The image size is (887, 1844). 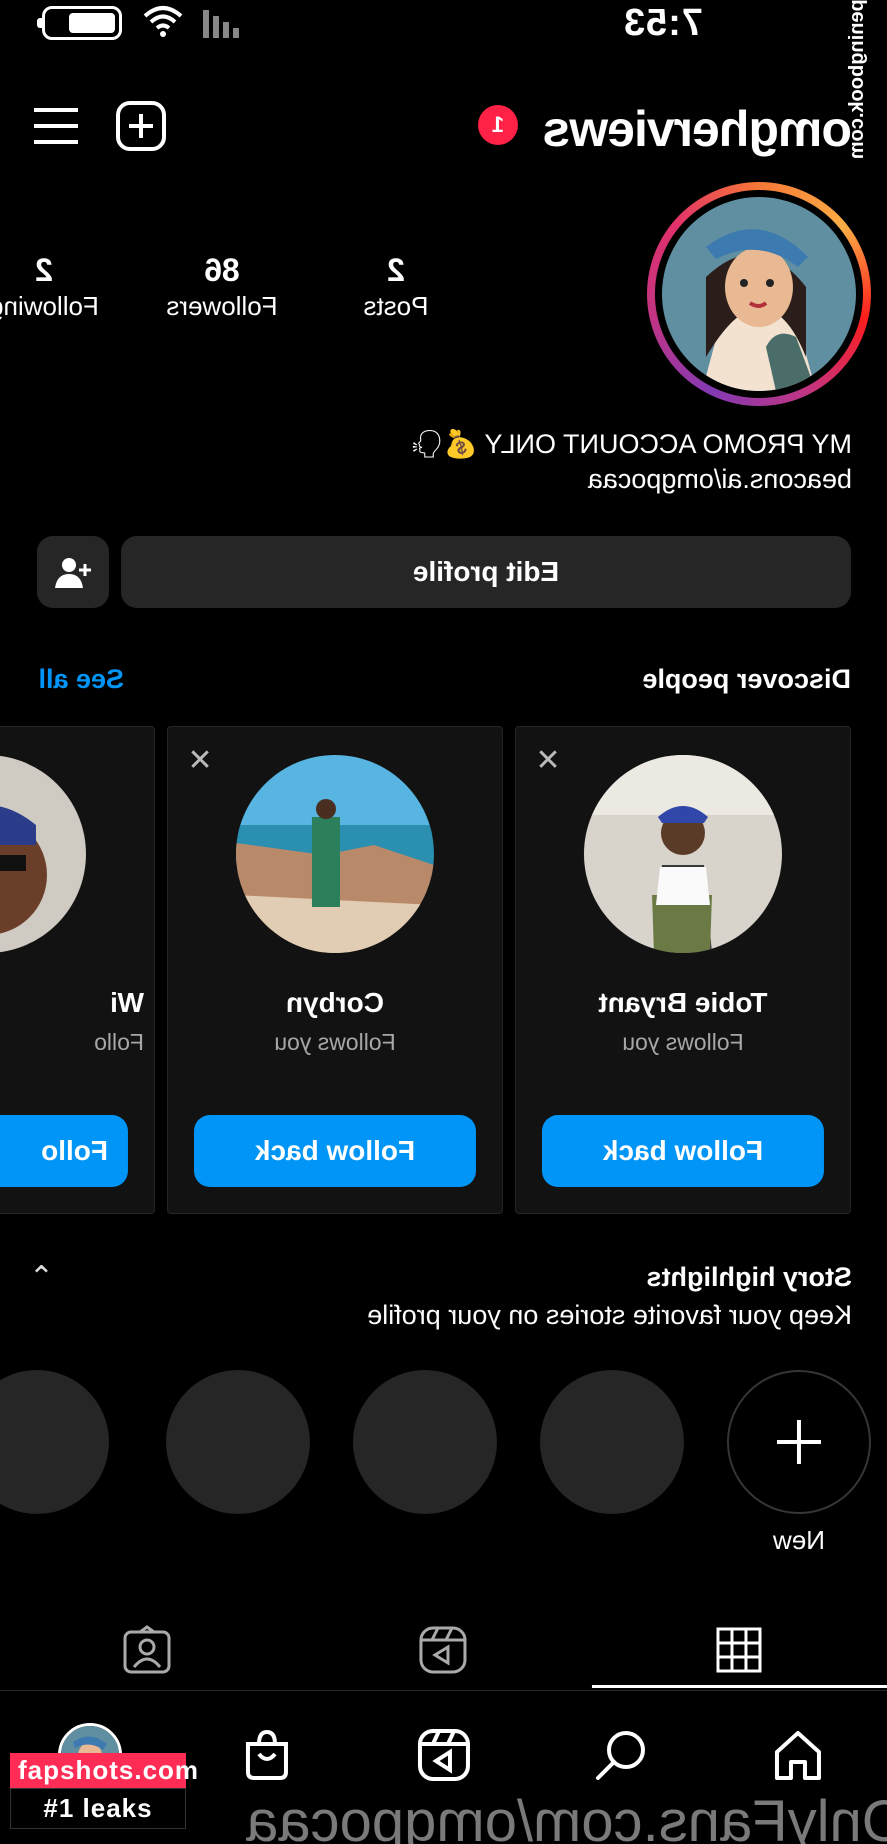 What do you see at coordinates (56, 126) in the screenshot?
I see `menu-icon` at bounding box center [56, 126].